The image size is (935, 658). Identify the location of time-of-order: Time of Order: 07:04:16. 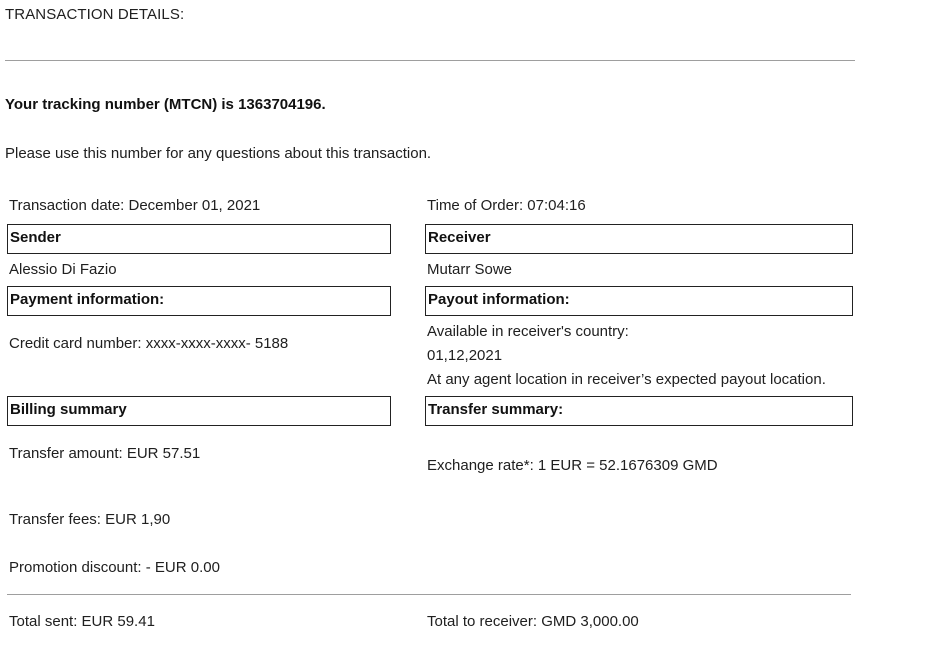
(506, 205).